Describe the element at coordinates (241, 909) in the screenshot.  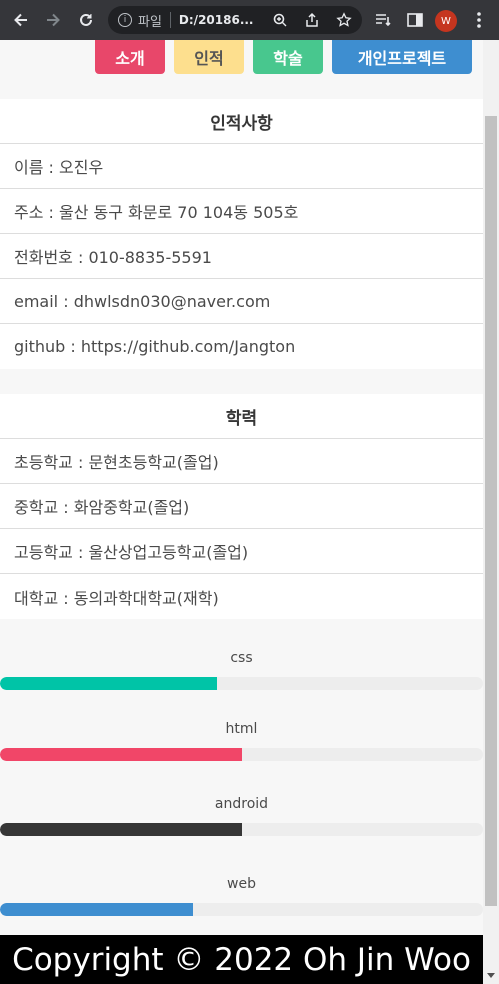
I see `skill-bar-web` at that location.